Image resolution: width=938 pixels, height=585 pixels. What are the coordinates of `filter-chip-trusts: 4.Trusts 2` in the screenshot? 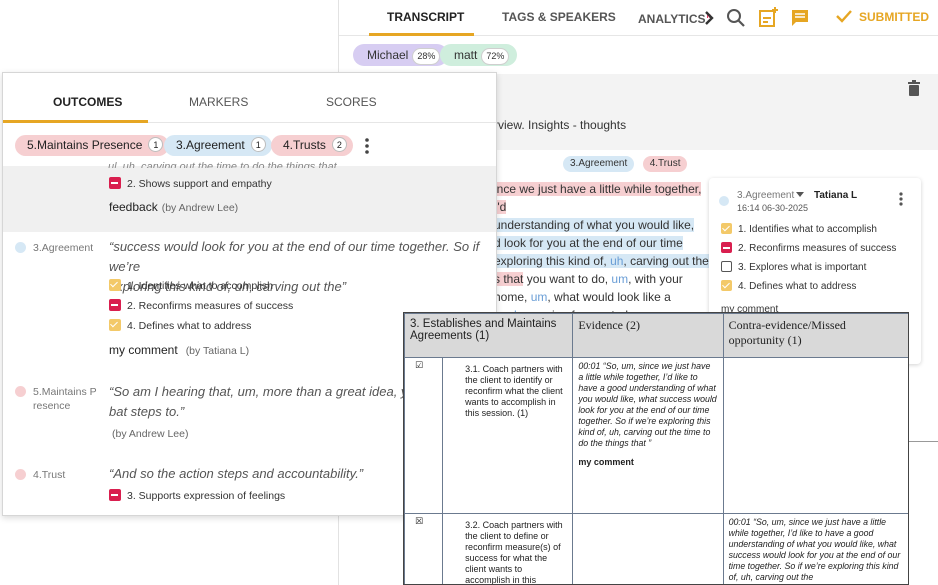 It's located at (312, 145).